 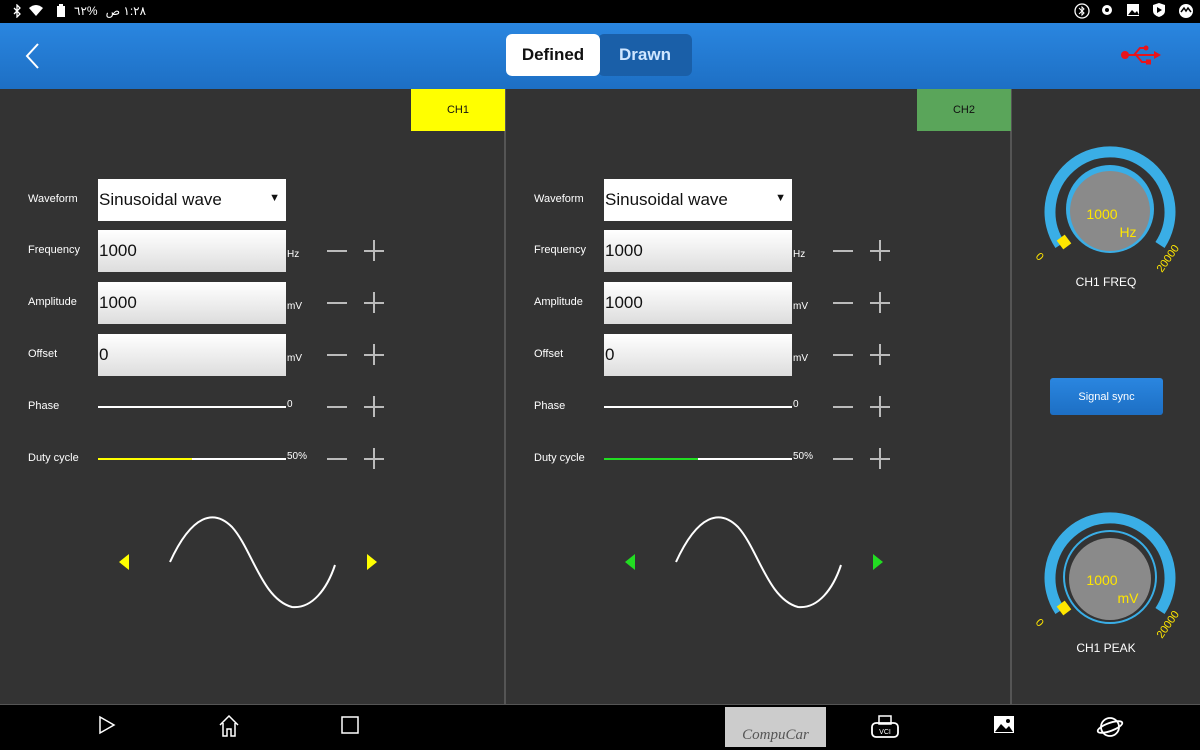 I want to click on ch2-phase-increment-button, so click(x=881, y=407).